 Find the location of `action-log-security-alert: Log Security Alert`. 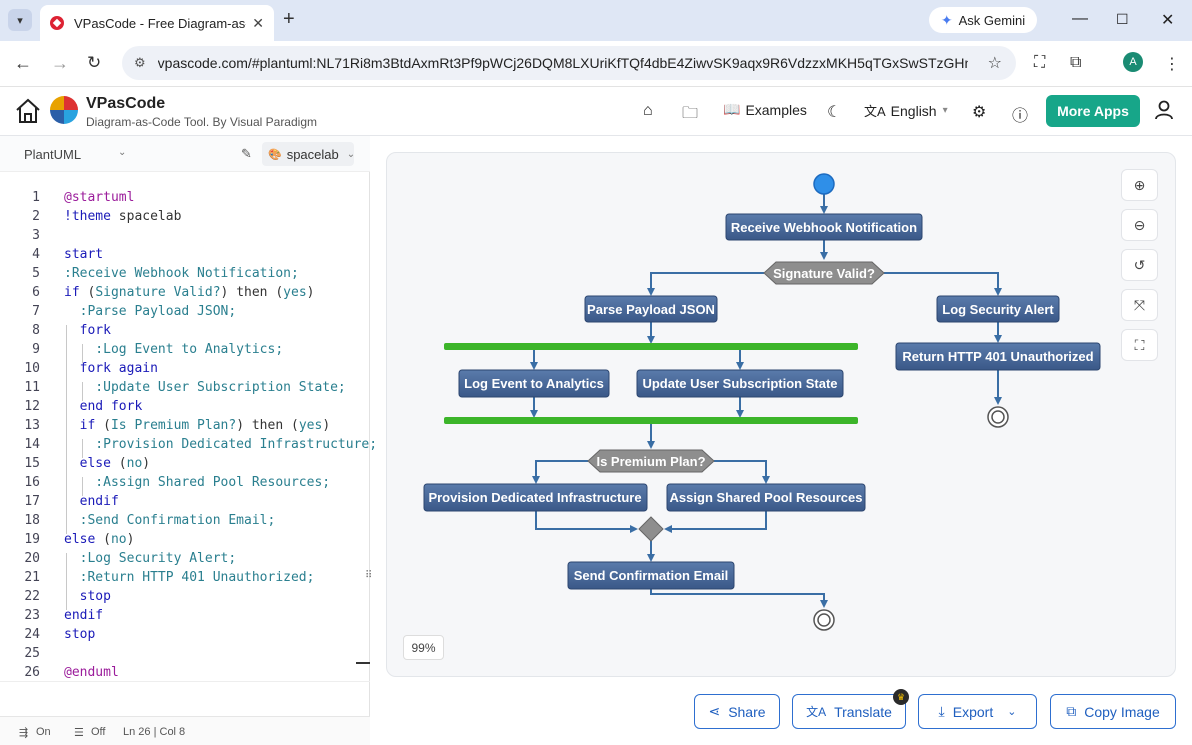

action-log-security-alert: Log Security Alert is located at coordinates (998, 309).